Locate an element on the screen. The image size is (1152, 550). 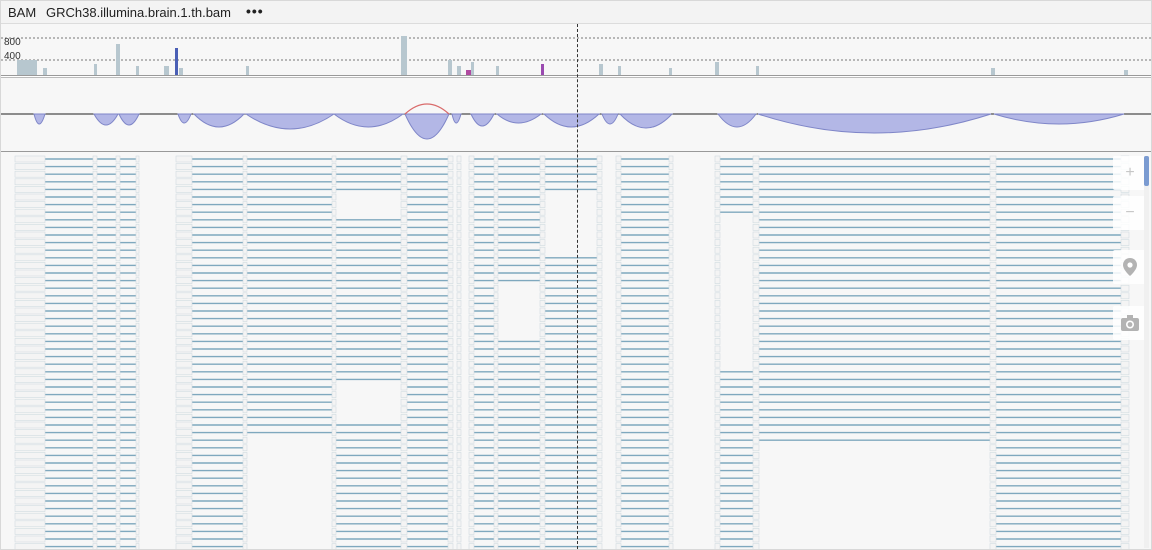
plus-icon: + is located at coordinates (1130, 172).